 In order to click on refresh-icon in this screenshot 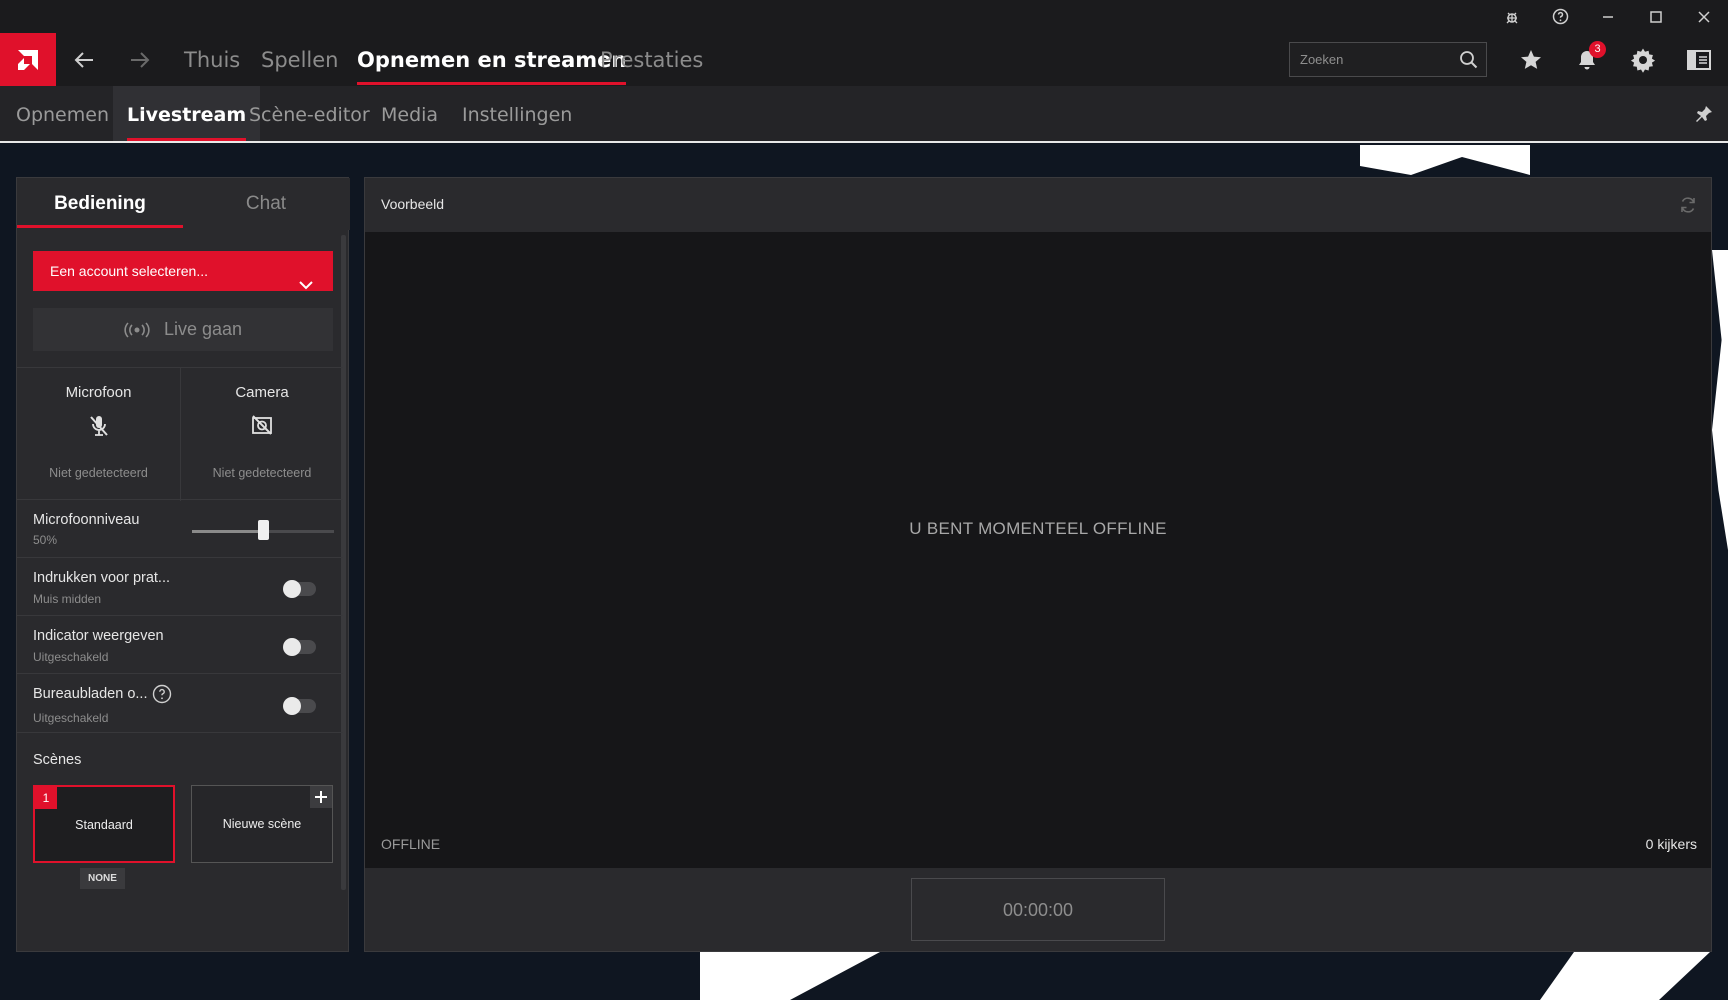, I will do `click(1688, 207)`.